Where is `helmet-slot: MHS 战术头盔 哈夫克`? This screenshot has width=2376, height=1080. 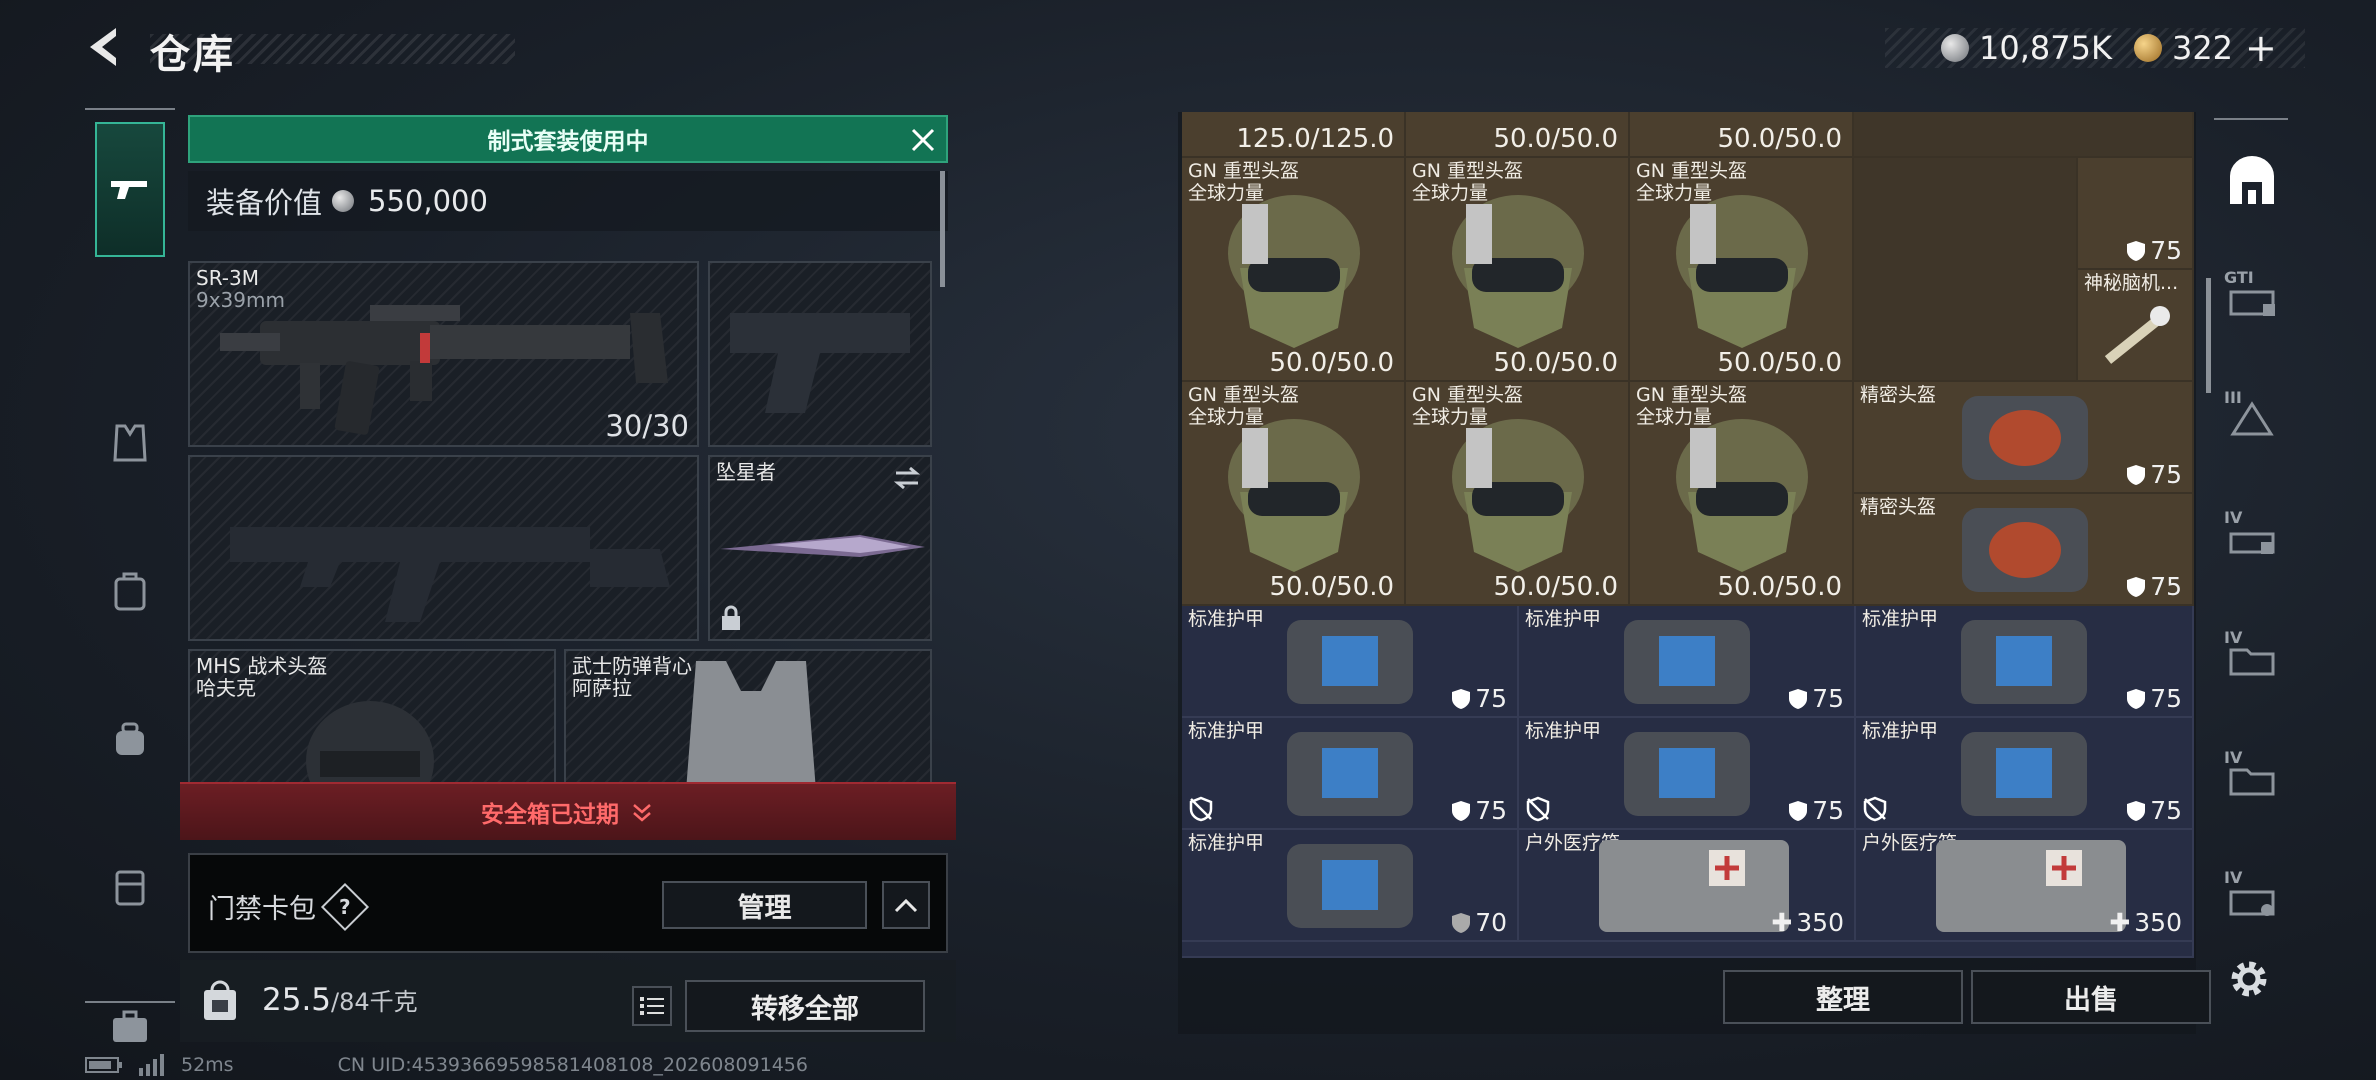
helmet-slot: MHS 战术头盔 哈夫克 is located at coordinates (372, 719).